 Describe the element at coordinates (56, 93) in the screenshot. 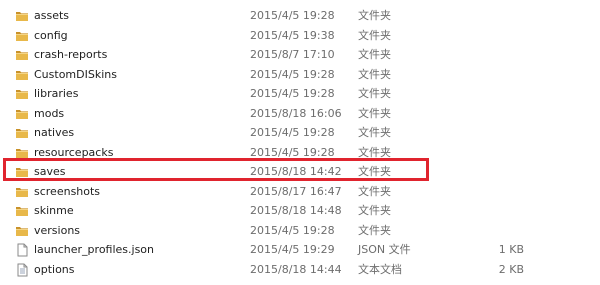

I see `file-name: libraries` at that location.